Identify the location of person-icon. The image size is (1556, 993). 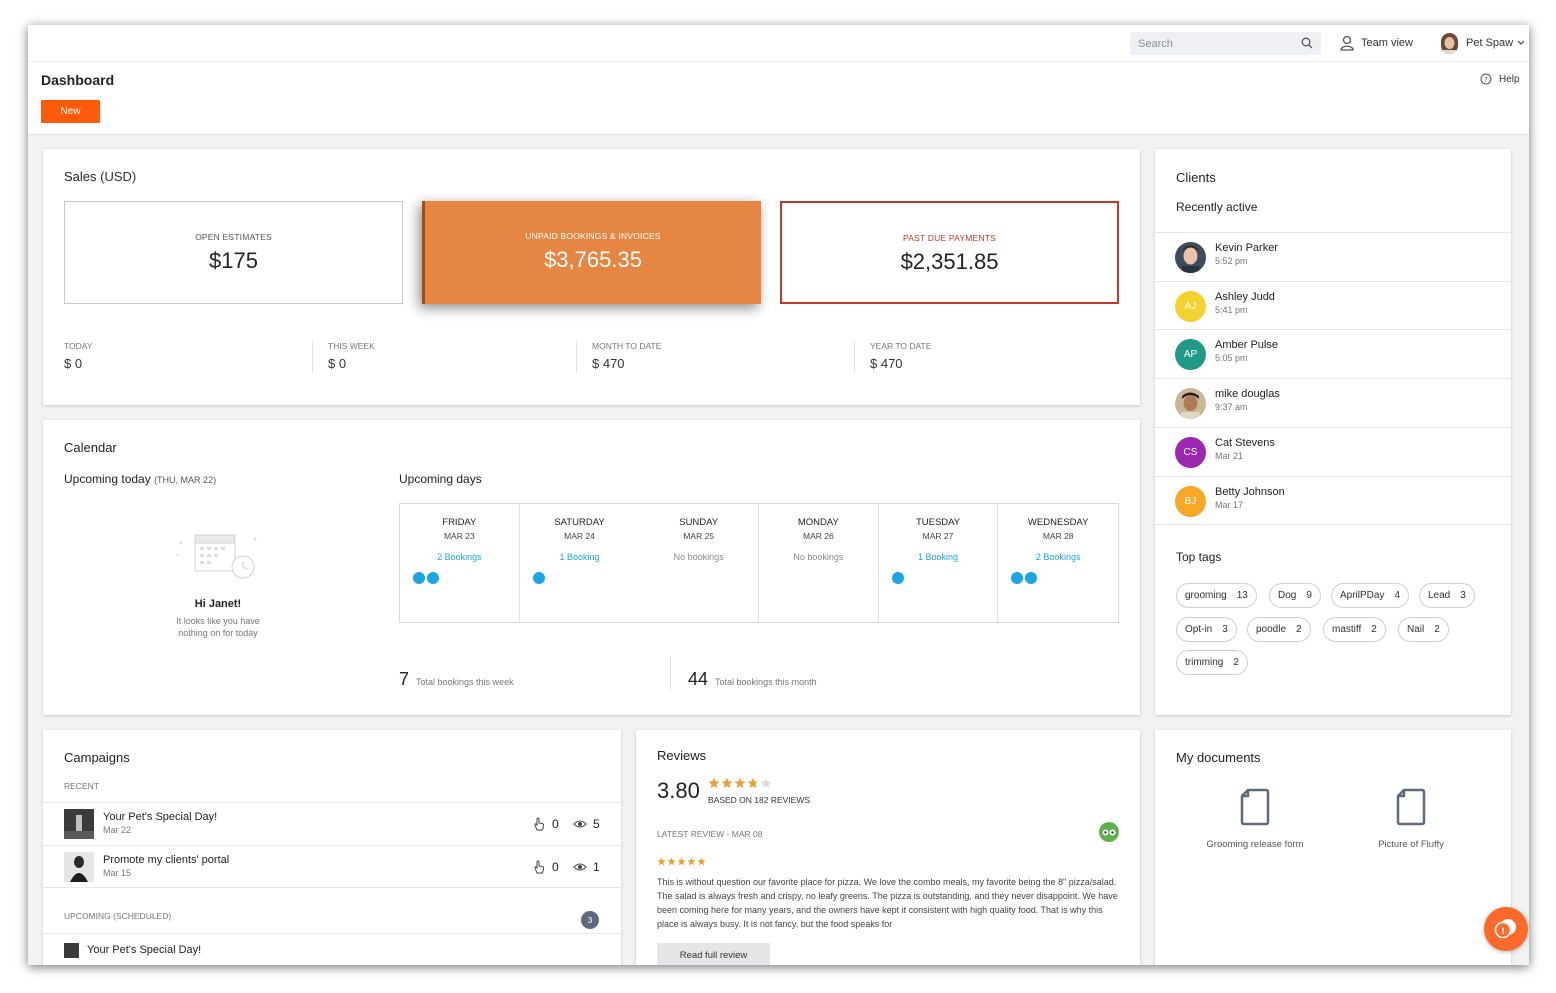
(1347, 43).